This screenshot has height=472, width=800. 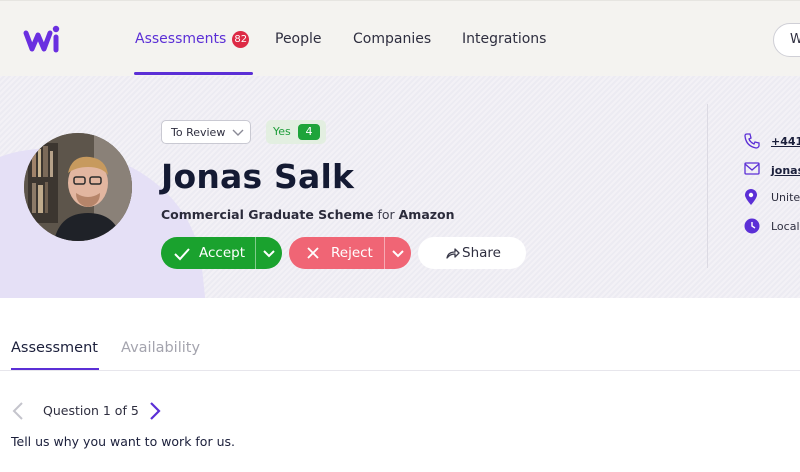 What do you see at coordinates (707, 186) in the screenshot?
I see `header-divider` at bounding box center [707, 186].